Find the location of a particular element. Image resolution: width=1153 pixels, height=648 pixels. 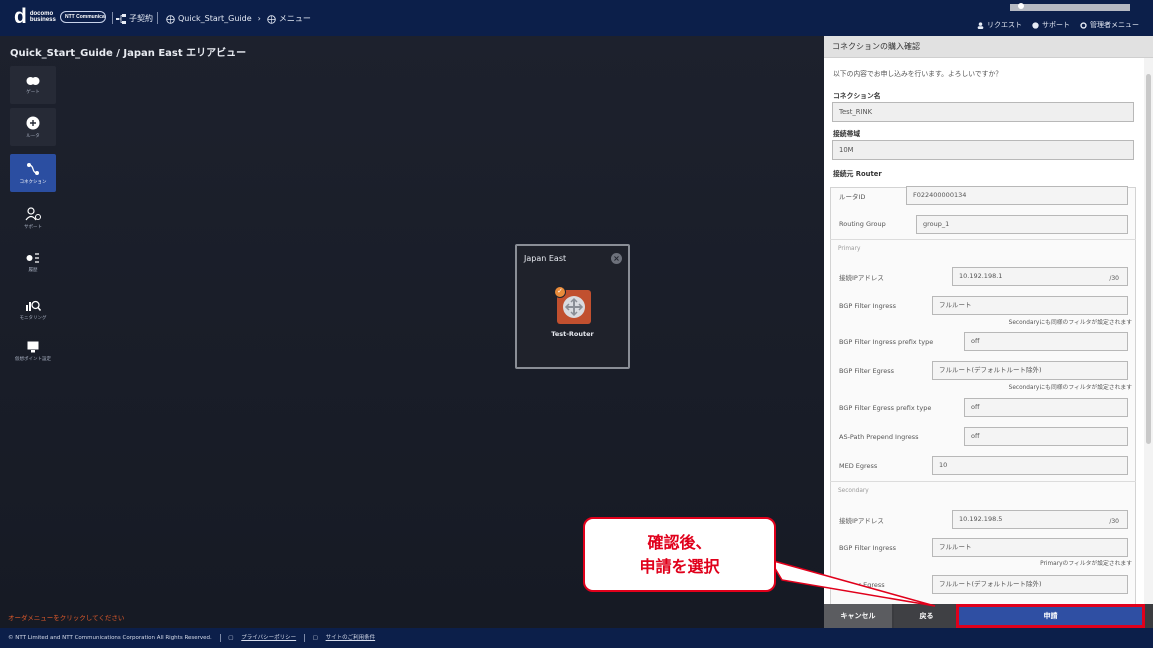

area-name: Japan East is located at coordinates (545, 258).